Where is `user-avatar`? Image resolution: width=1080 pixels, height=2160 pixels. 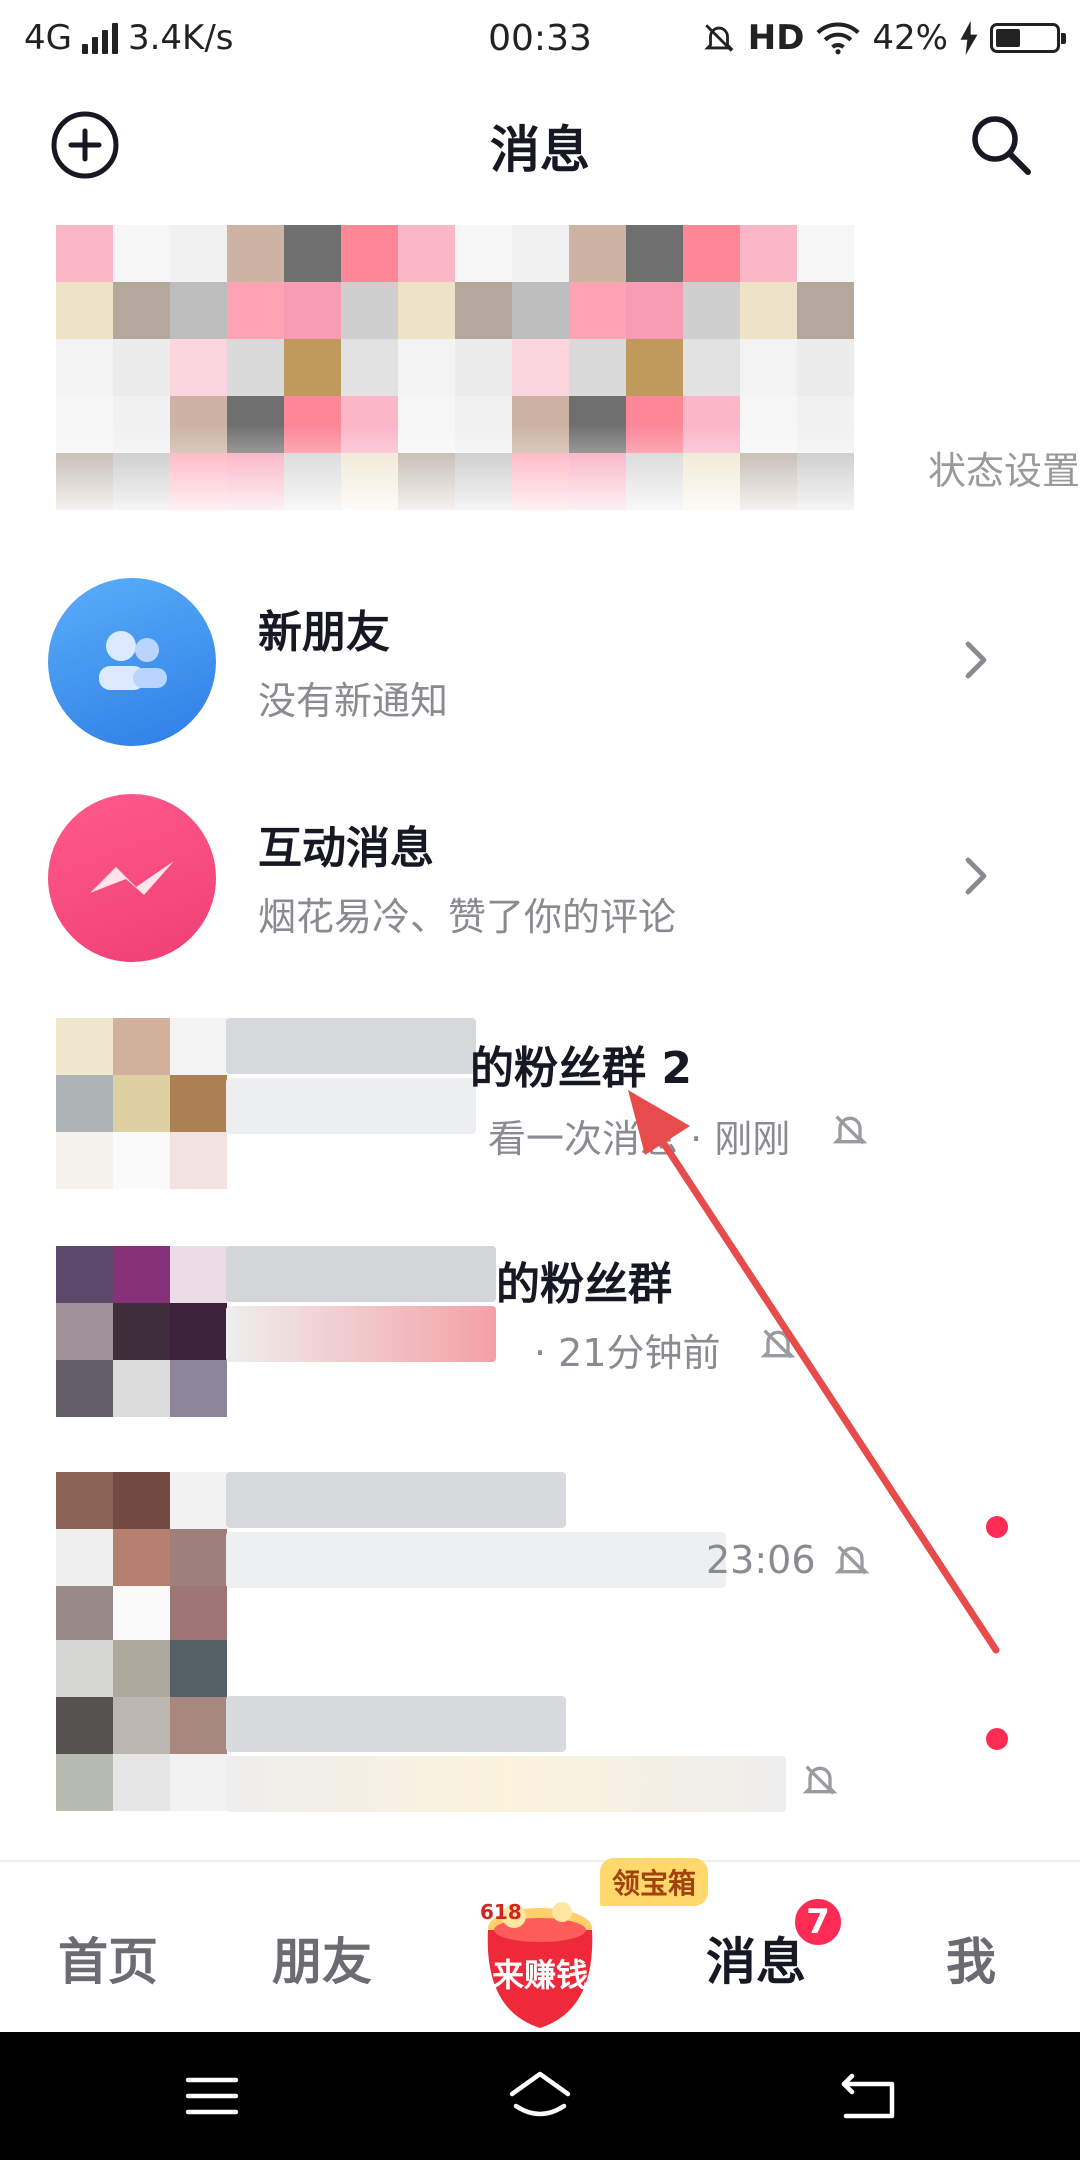
user-avatar is located at coordinates (141, 1725).